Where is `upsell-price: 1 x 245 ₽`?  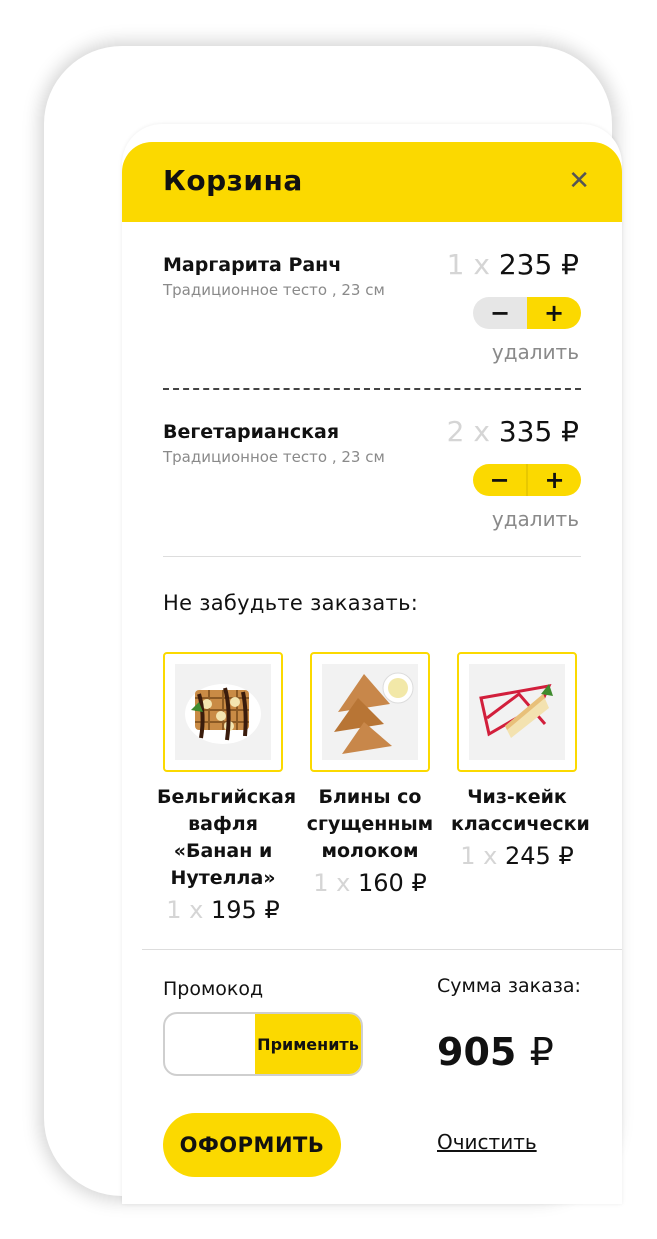
upsell-price: 1 x 245 ₽ is located at coordinates (517, 856).